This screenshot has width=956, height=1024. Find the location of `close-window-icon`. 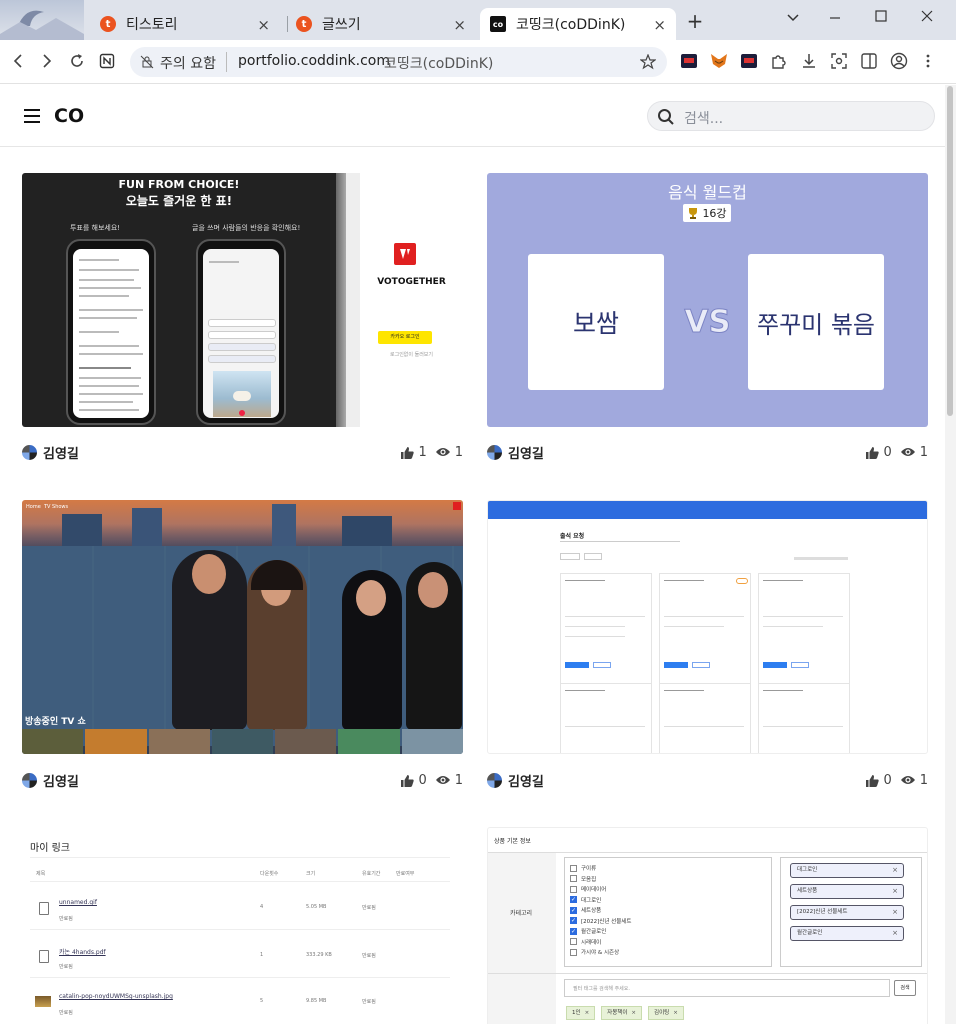

close-window-icon is located at coordinates (927, 16).